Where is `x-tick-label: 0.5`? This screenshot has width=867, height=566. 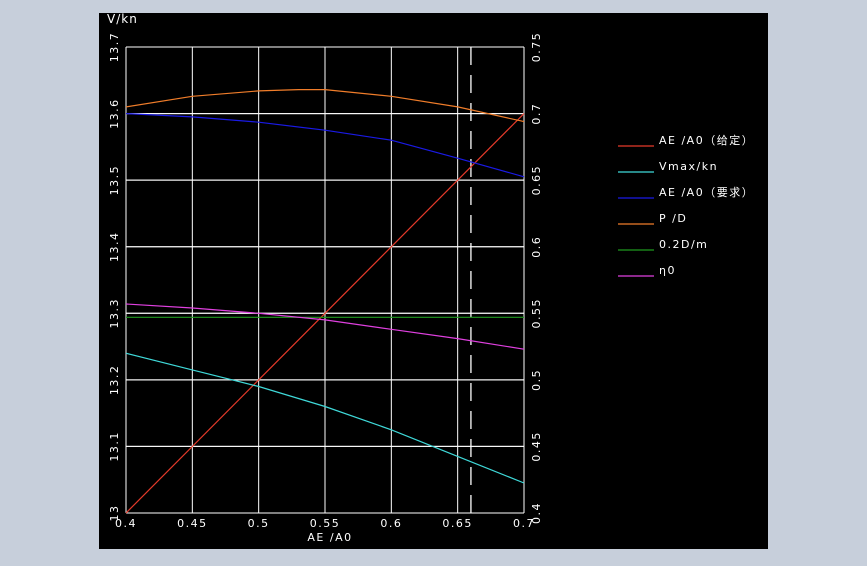 x-tick-label: 0.5 is located at coordinates (259, 523).